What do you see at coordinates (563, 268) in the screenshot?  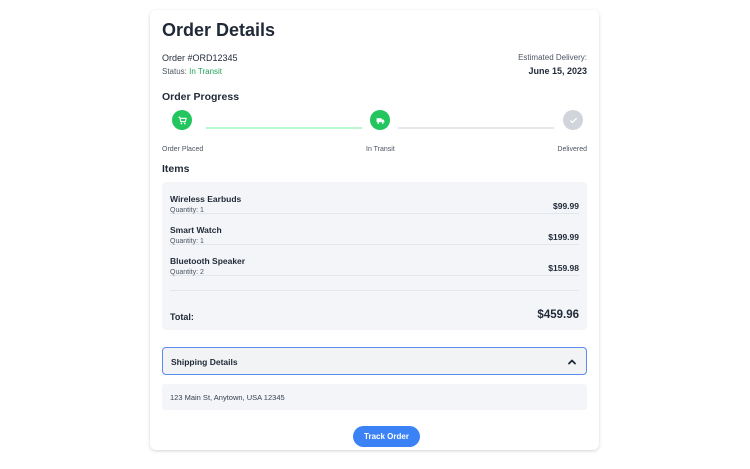 I see `item-price: $159.98` at bounding box center [563, 268].